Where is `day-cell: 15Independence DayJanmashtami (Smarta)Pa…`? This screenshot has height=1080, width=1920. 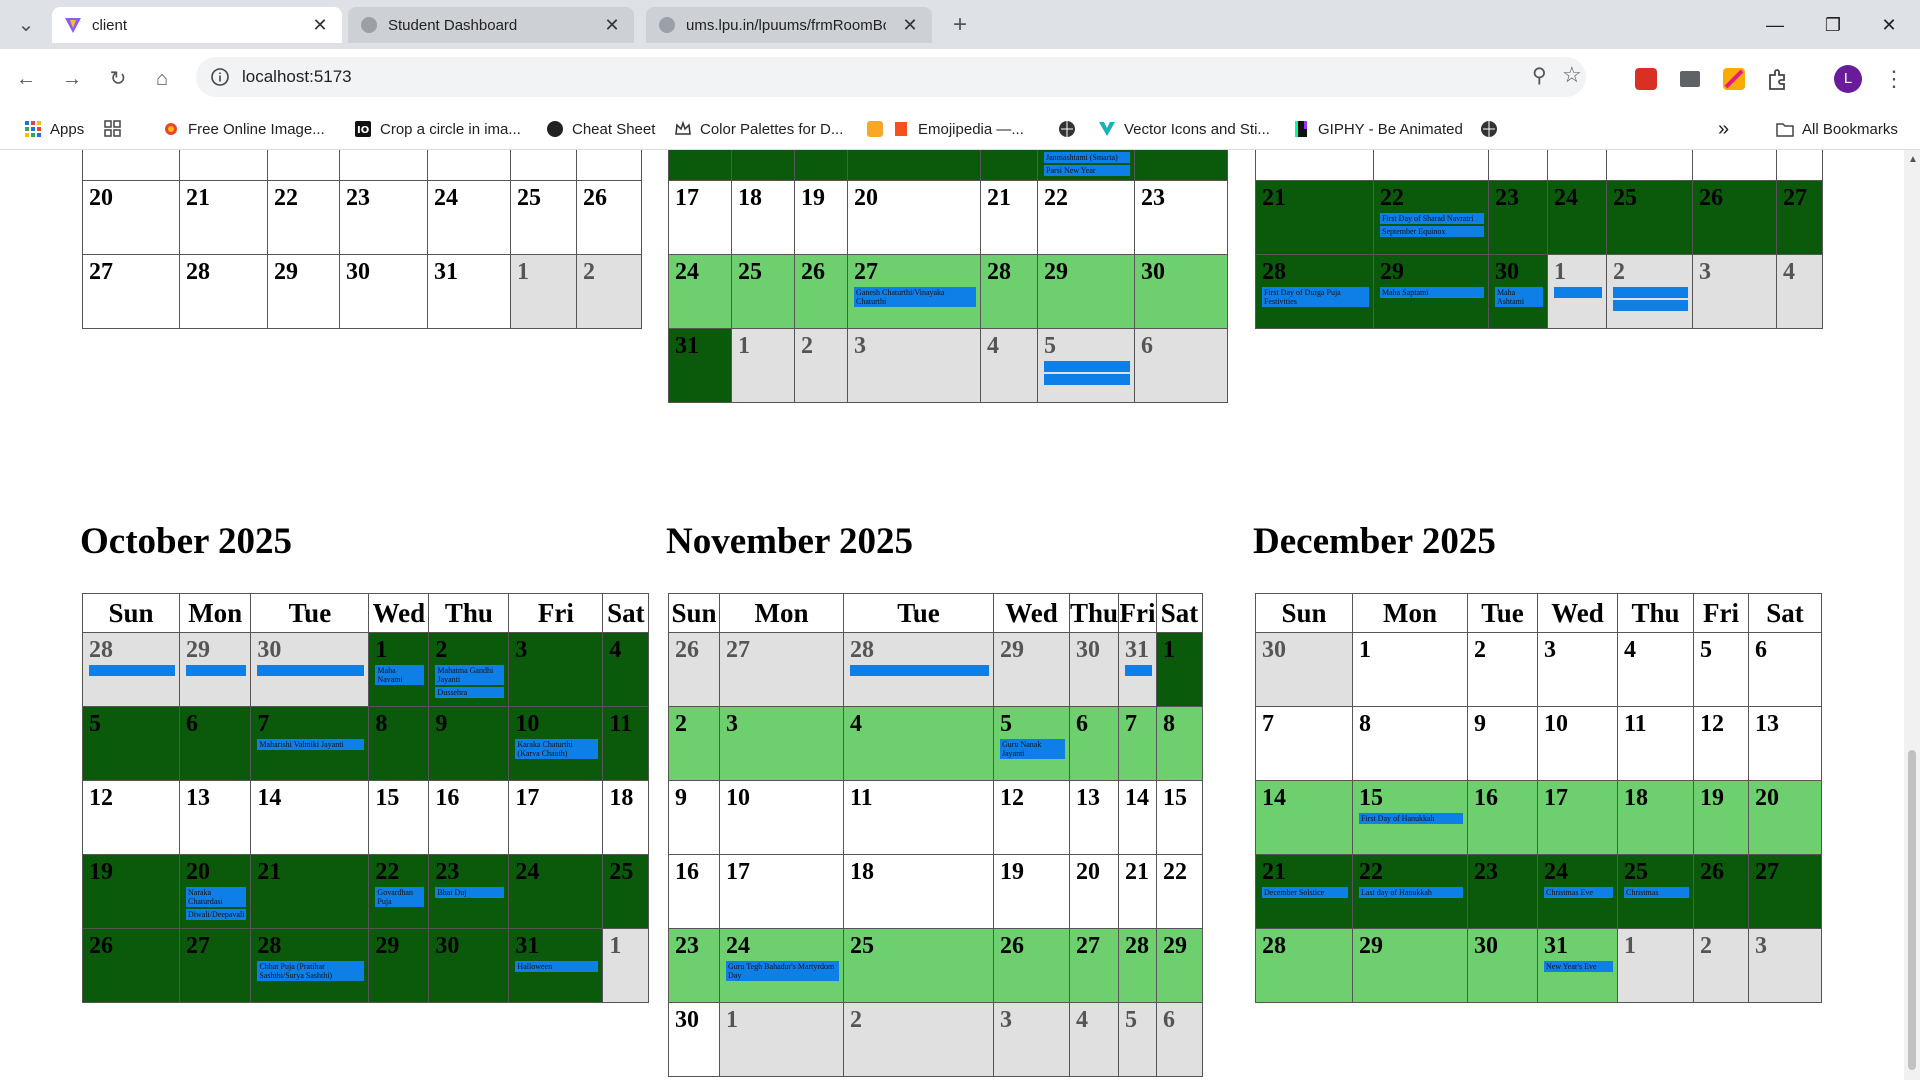
day-cell: 15Independence DayJanmashtami (Smarta)Pa… is located at coordinates (1086, 165).